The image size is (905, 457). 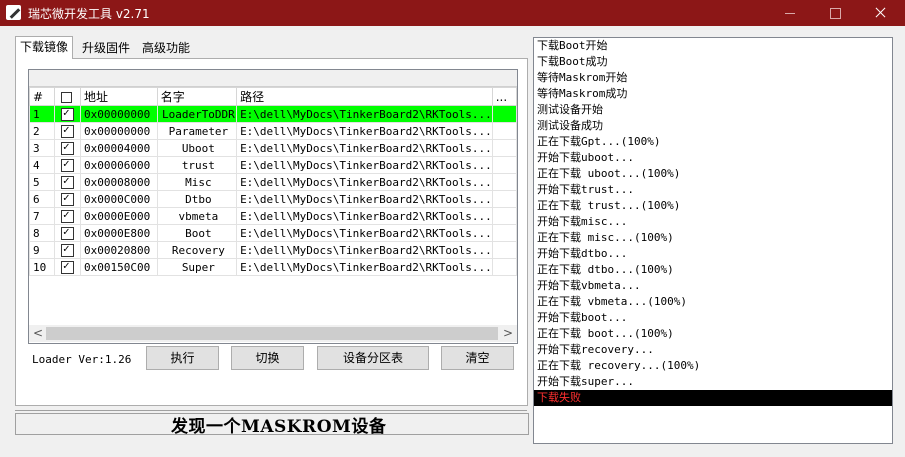 I want to click on row-name: Uboot, so click(x=197, y=148).